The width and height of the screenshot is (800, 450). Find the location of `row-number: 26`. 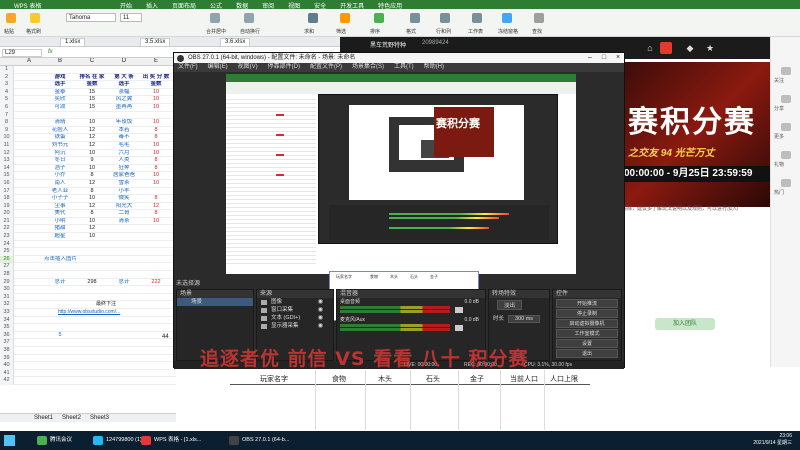

row-number: 26 is located at coordinates (7, 259).